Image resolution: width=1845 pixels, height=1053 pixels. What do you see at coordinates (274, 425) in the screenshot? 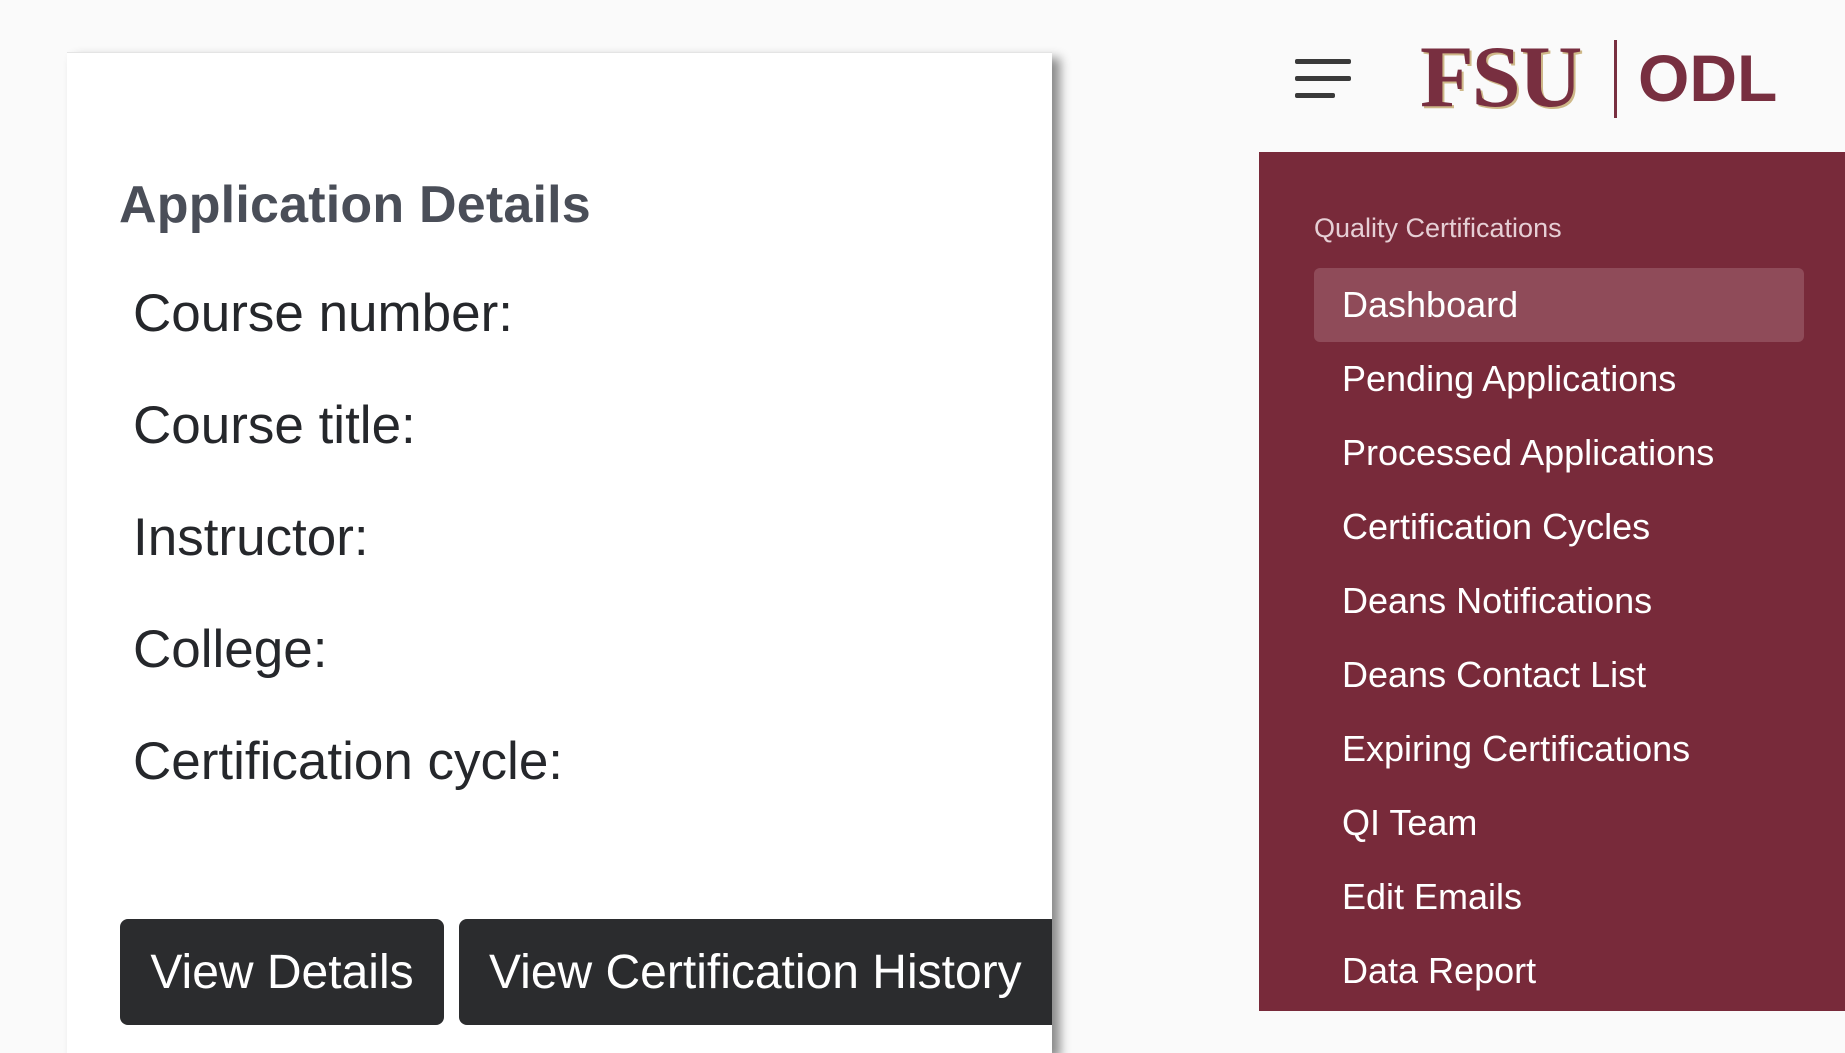
I see `course-title-label: Course title:` at bounding box center [274, 425].